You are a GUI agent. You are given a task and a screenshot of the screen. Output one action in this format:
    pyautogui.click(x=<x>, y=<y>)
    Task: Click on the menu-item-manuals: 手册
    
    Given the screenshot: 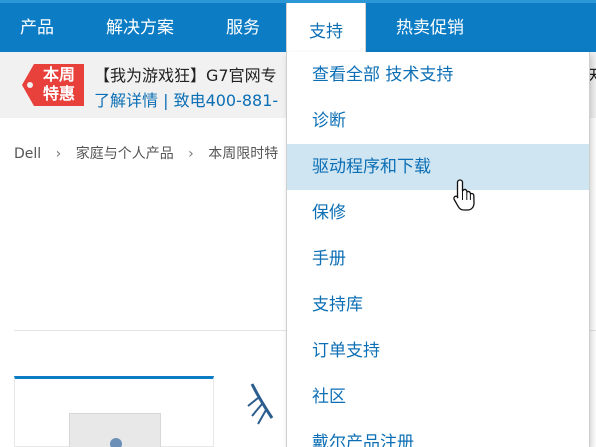 What is the action you would take?
    pyautogui.click(x=438, y=259)
    